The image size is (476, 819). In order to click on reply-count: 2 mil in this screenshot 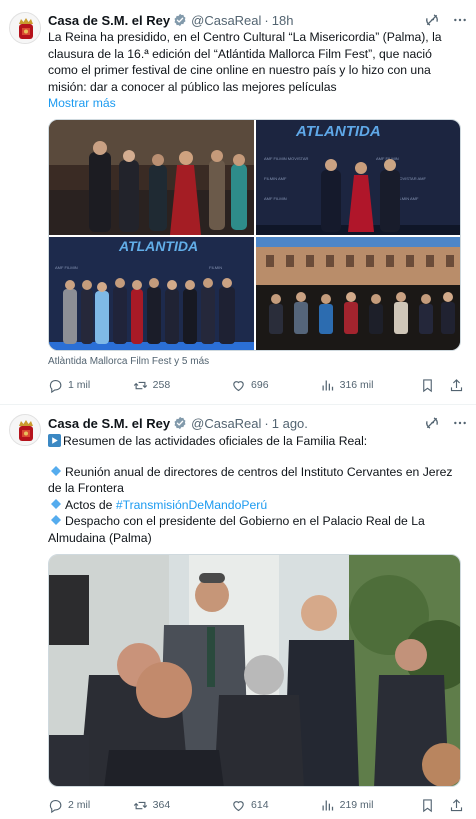, I will do `click(79, 805)`.